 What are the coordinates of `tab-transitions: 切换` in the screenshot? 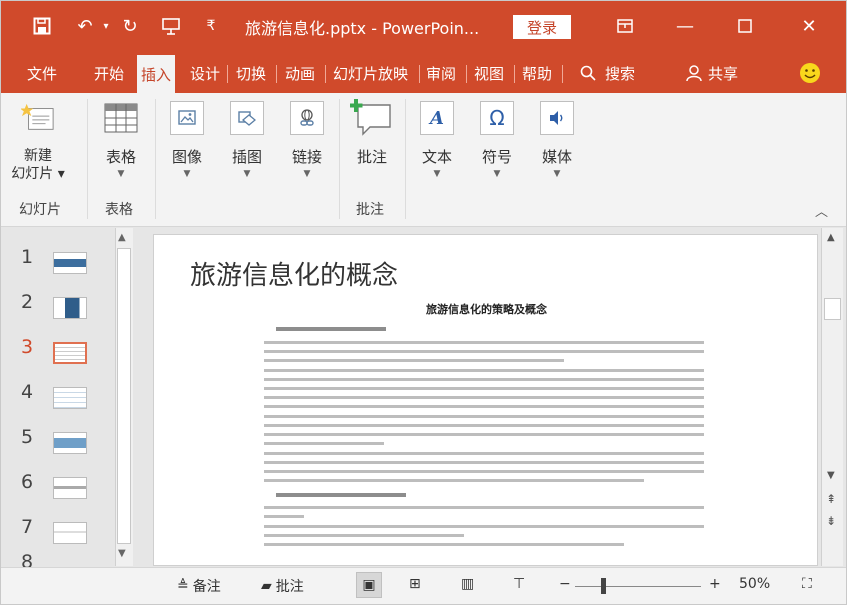 It's located at (251, 73).